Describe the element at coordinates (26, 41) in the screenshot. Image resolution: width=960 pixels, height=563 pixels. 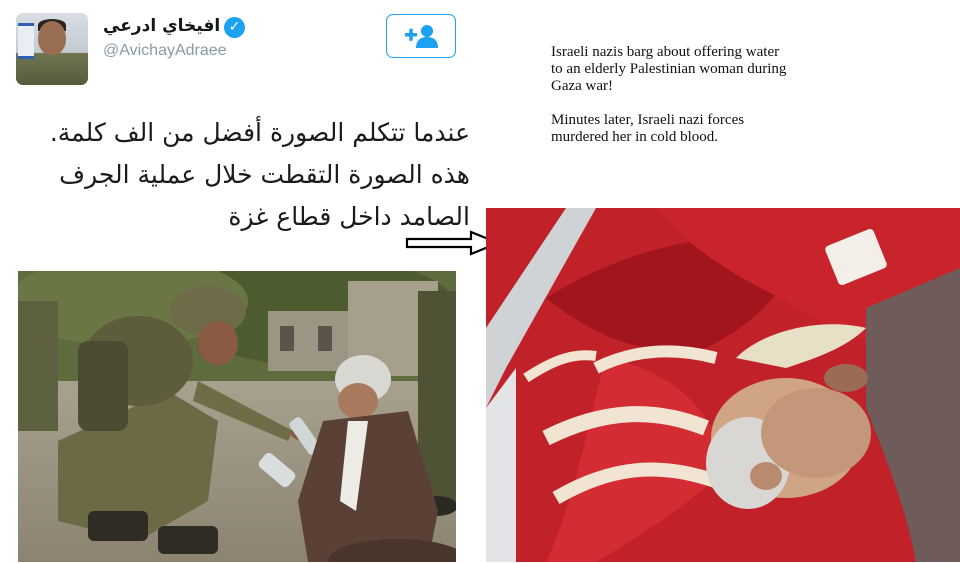
I see `flag-icon` at that location.